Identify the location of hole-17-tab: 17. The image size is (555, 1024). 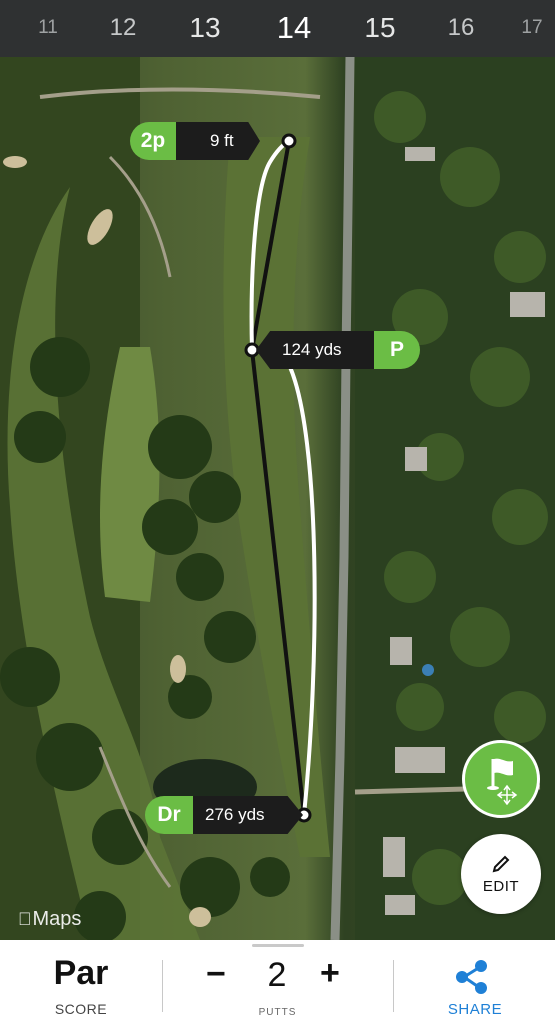
(531, 28).